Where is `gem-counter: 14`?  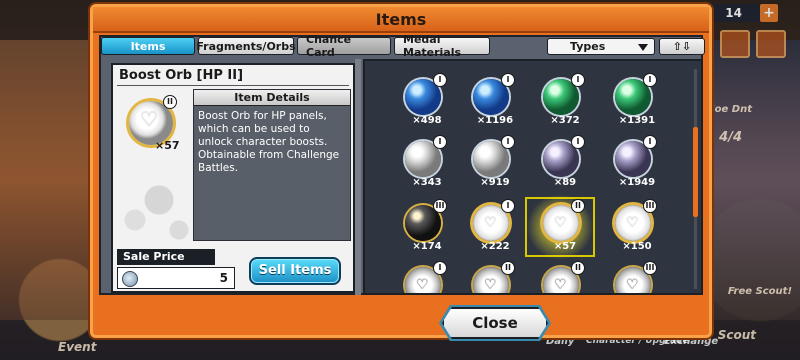
gem-counter: 14 is located at coordinates (737, 13).